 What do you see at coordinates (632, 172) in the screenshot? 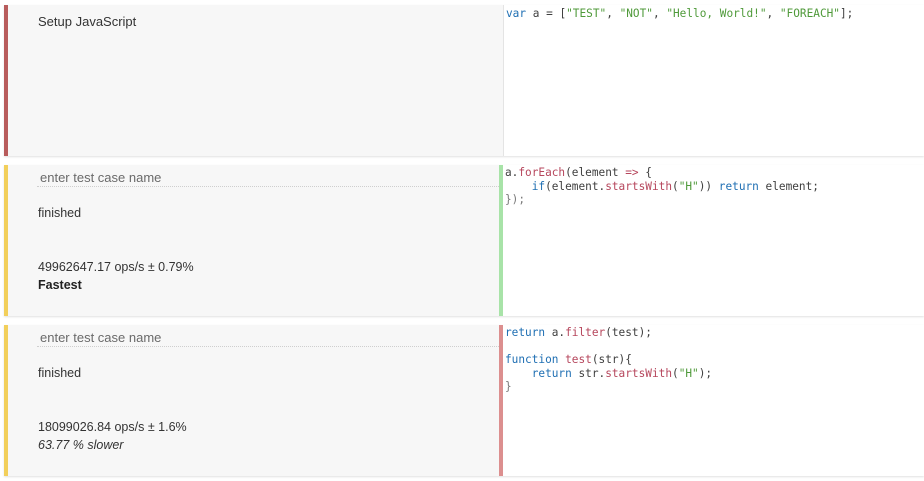
I see `code-token: =>` at bounding box center [632, 172].